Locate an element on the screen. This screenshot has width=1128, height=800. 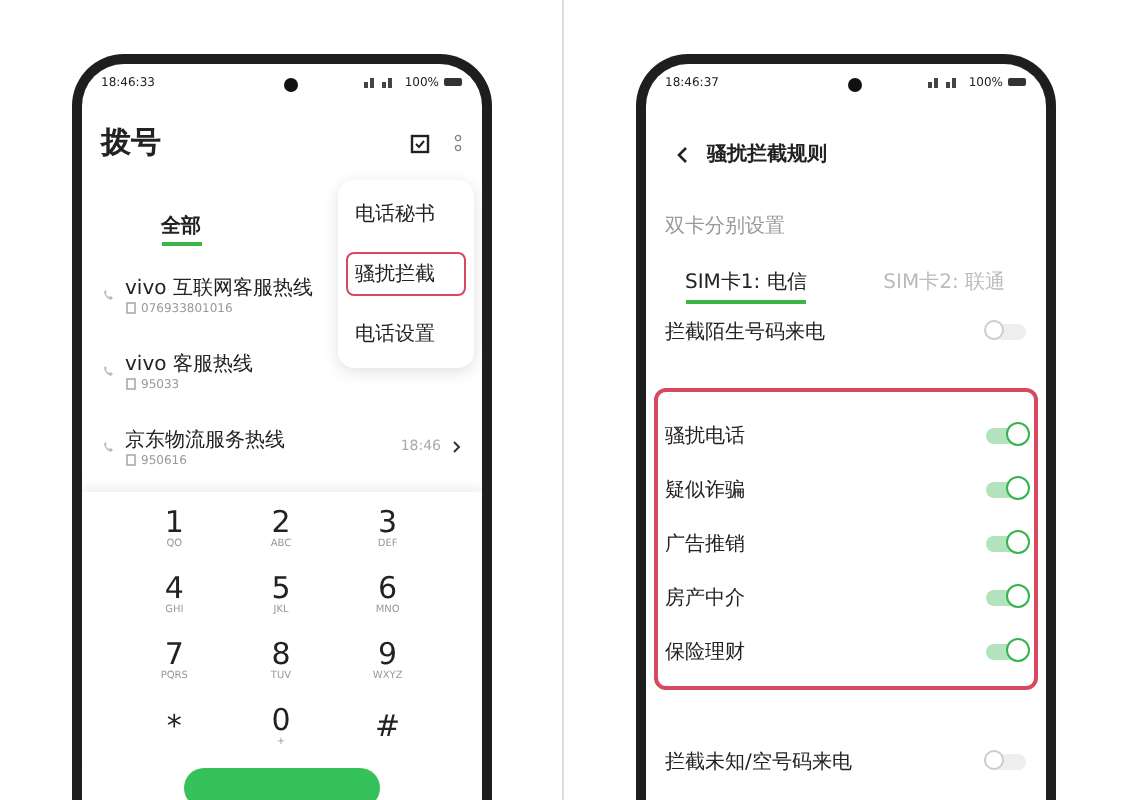
setting-label: 疑似诈骗 is located at coordinates (705, 490).